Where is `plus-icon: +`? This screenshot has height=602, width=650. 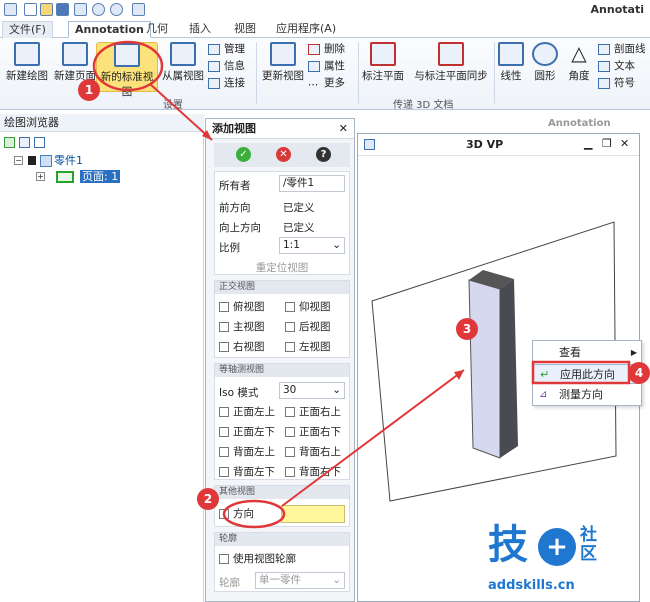
plus-icon: + is located at coordinates (557, 547).